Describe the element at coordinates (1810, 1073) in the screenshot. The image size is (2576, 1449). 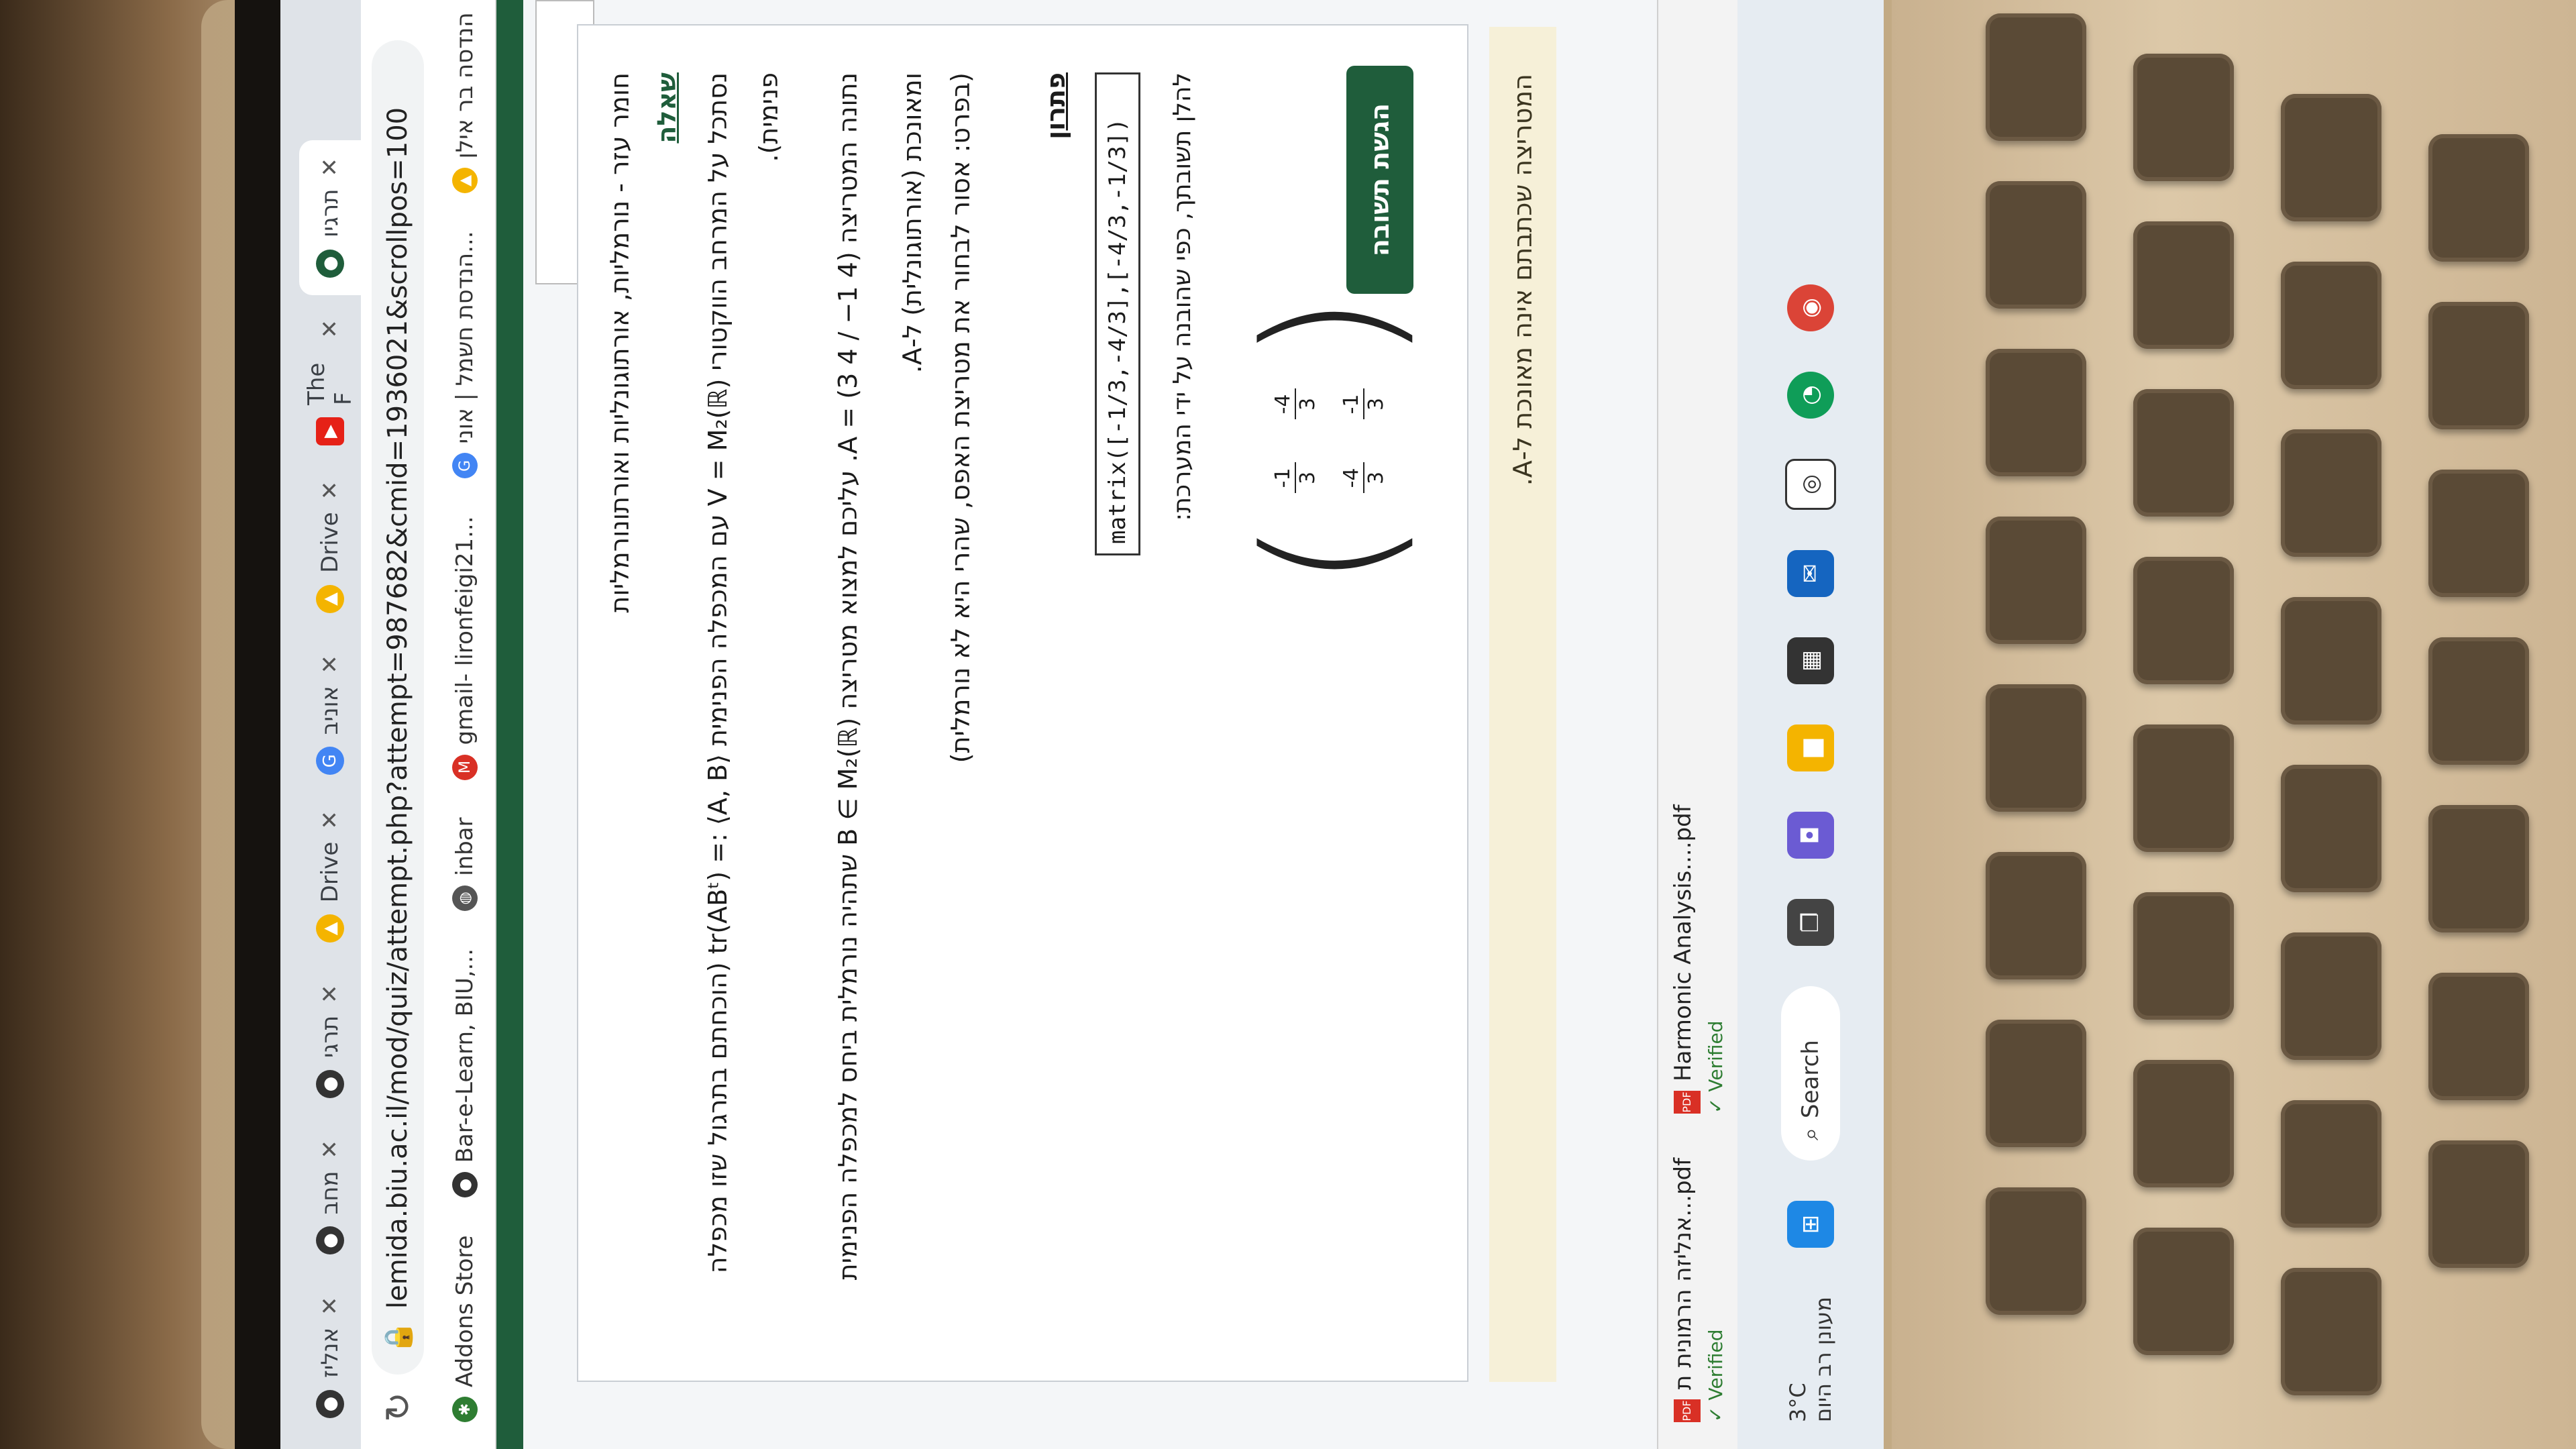
I see `taskbar-search: ⌕ Search` at that location.